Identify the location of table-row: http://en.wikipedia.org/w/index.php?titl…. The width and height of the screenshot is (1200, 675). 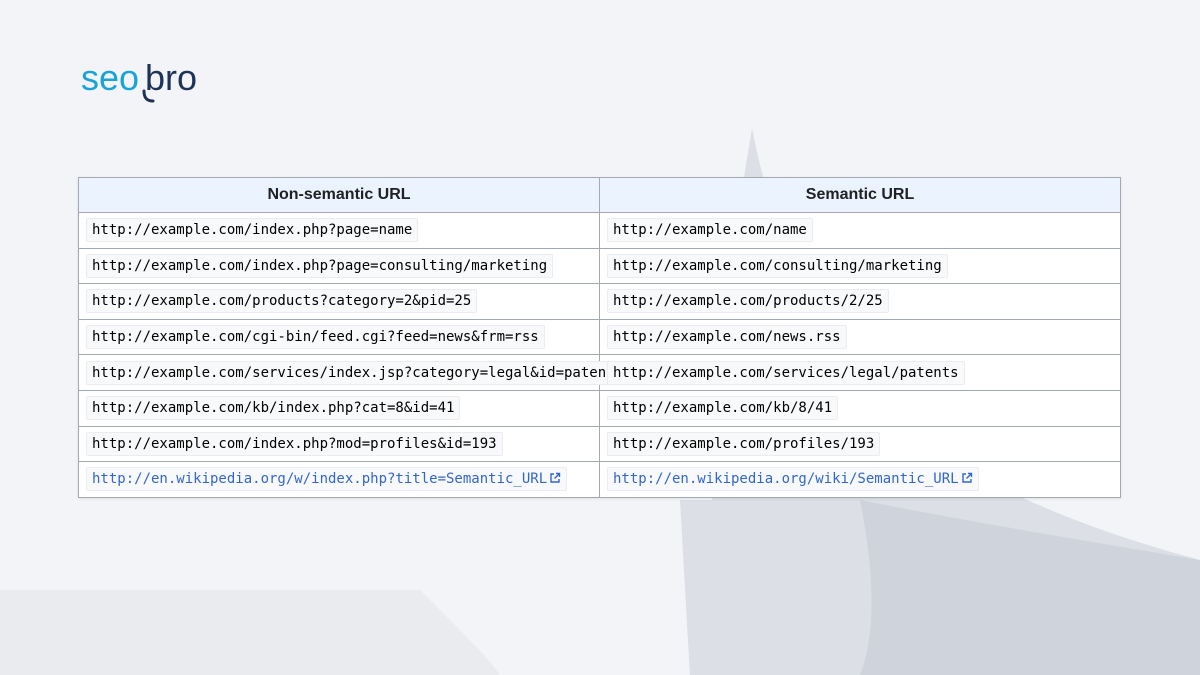
(599, 479).